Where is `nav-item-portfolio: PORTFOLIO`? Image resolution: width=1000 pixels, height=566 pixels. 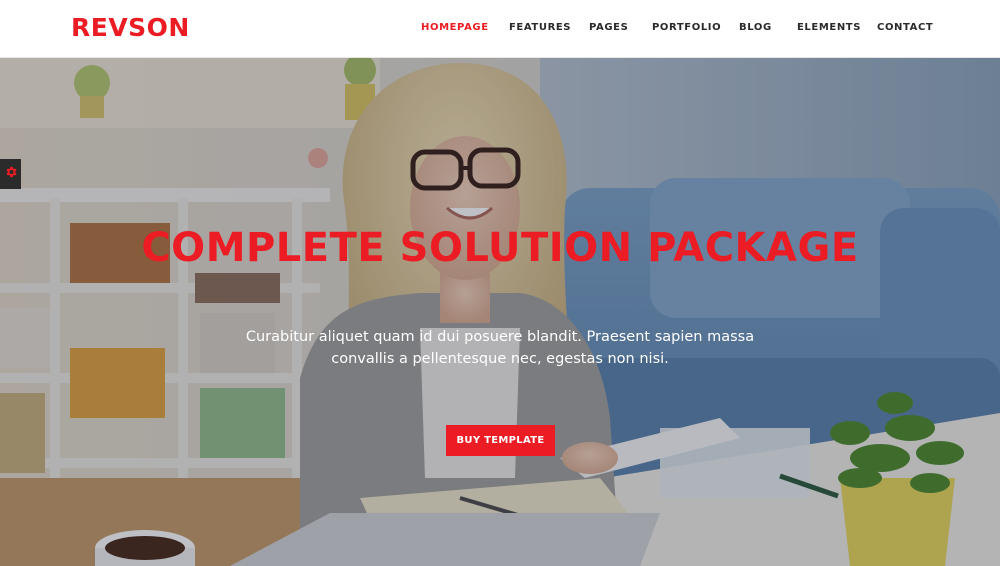 nav-item-portfolio: PORTFOLIO is located at coordinates (686, 28).